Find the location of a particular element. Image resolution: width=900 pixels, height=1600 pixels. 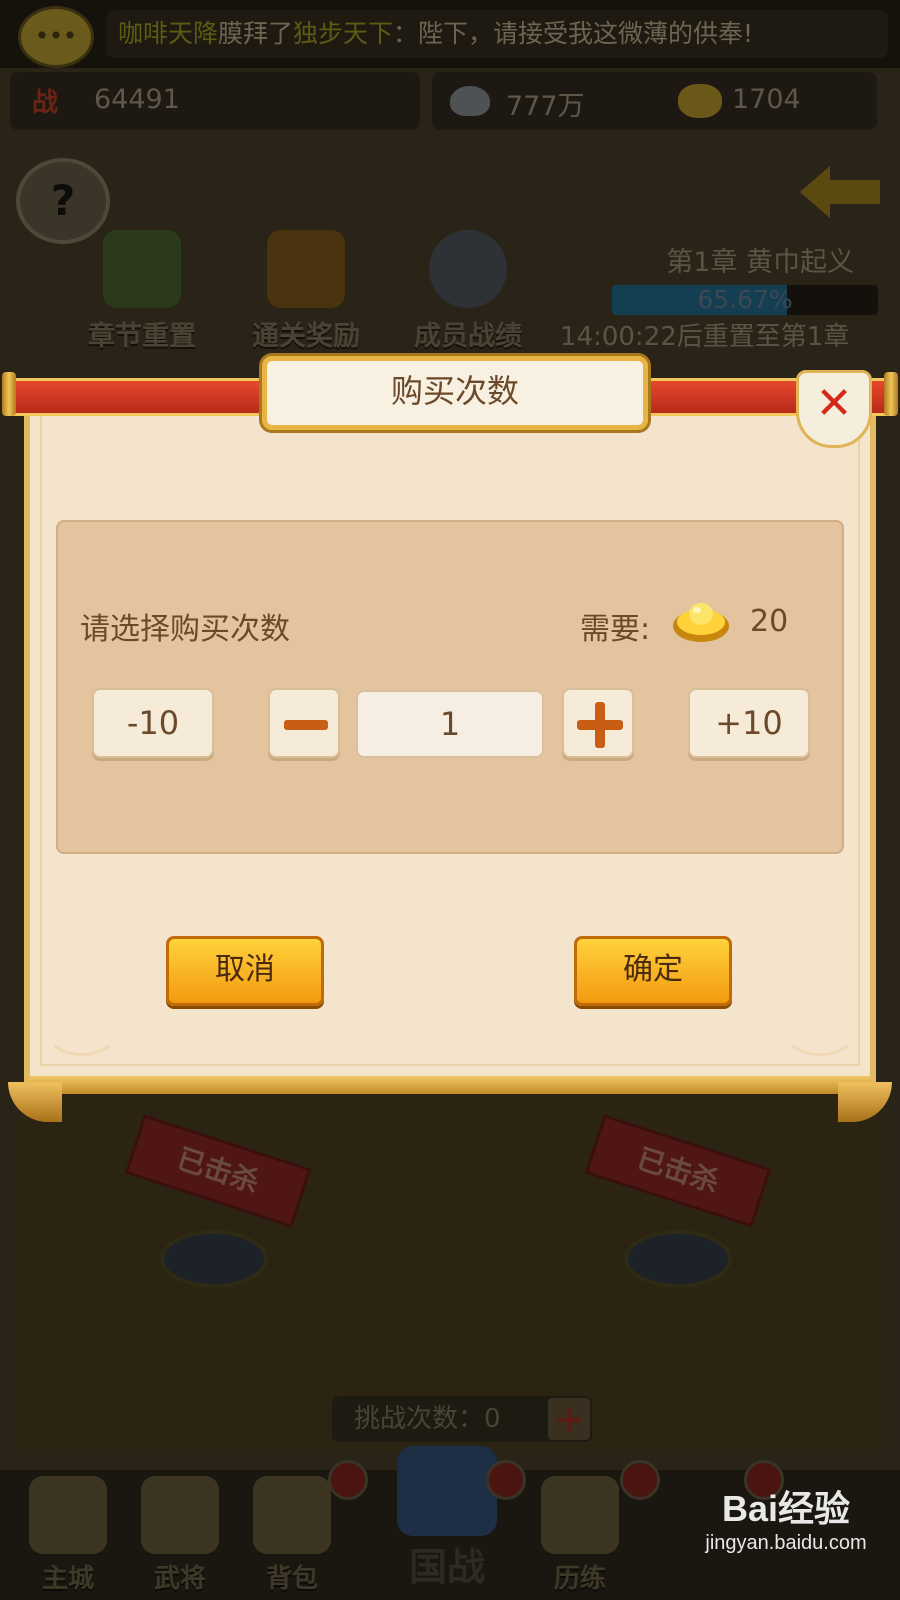

nav-label: 主城 is located at coordinates (67, 1579).